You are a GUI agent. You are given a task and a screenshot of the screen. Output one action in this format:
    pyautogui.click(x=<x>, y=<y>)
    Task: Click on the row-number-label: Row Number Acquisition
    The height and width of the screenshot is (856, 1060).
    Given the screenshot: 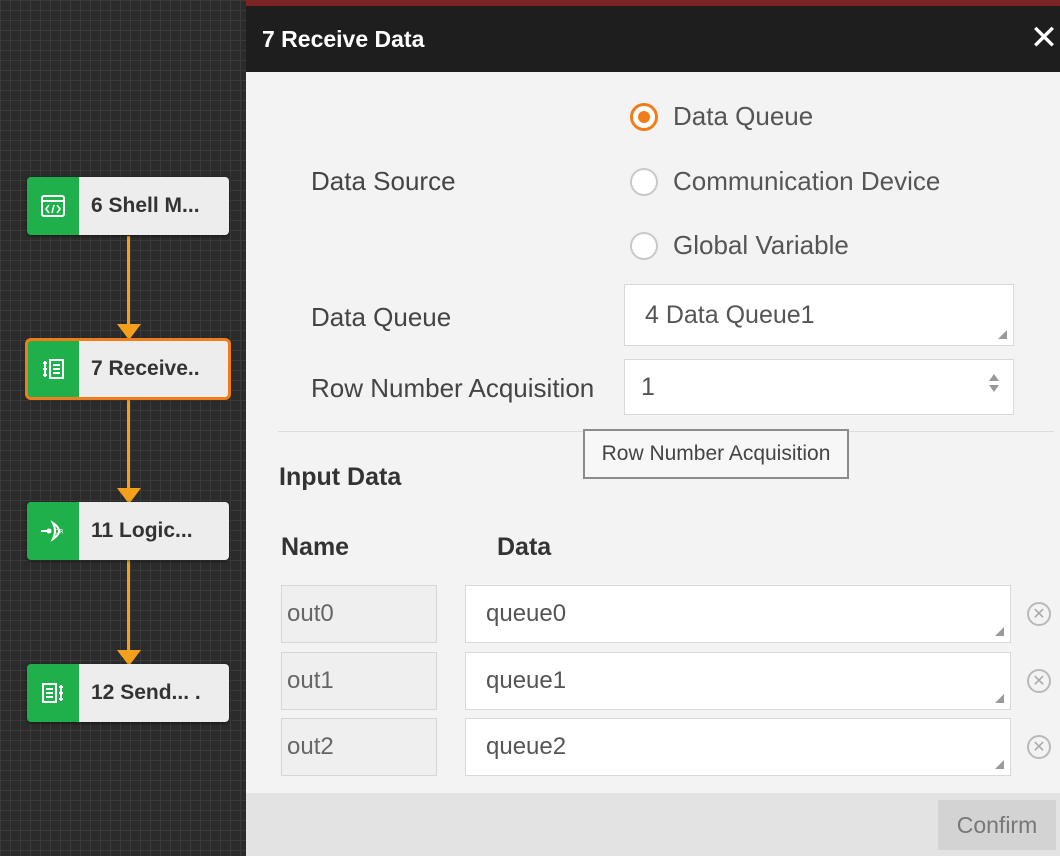 What is the action you would take?
    pyautogui.click(x=453, y=388)
    